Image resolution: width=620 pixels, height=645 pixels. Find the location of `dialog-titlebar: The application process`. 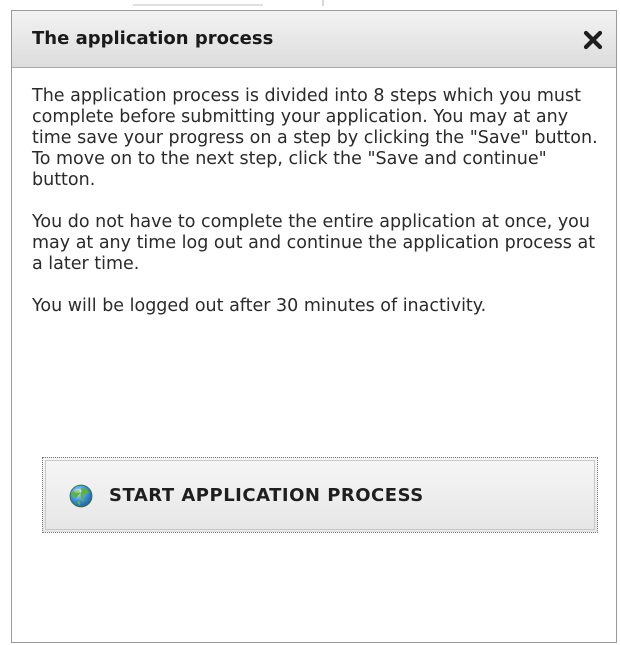

dialog-titlebar: The application process is located at coordinates (314, 39).